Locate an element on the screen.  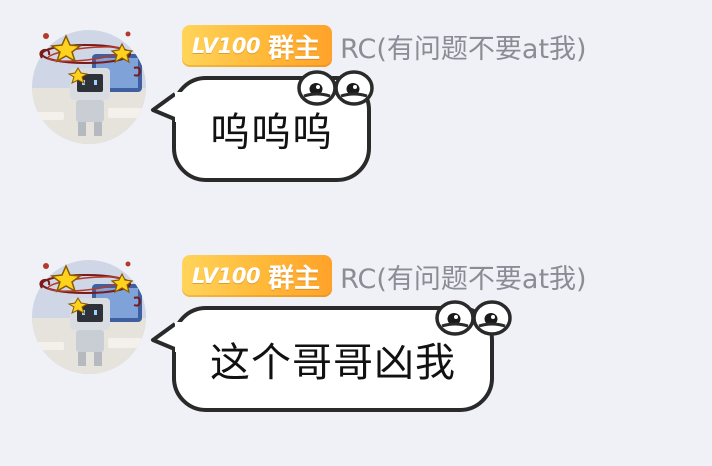
message-bubble-container: 这个哥哥凶我 is located at coordinates (331, 356).